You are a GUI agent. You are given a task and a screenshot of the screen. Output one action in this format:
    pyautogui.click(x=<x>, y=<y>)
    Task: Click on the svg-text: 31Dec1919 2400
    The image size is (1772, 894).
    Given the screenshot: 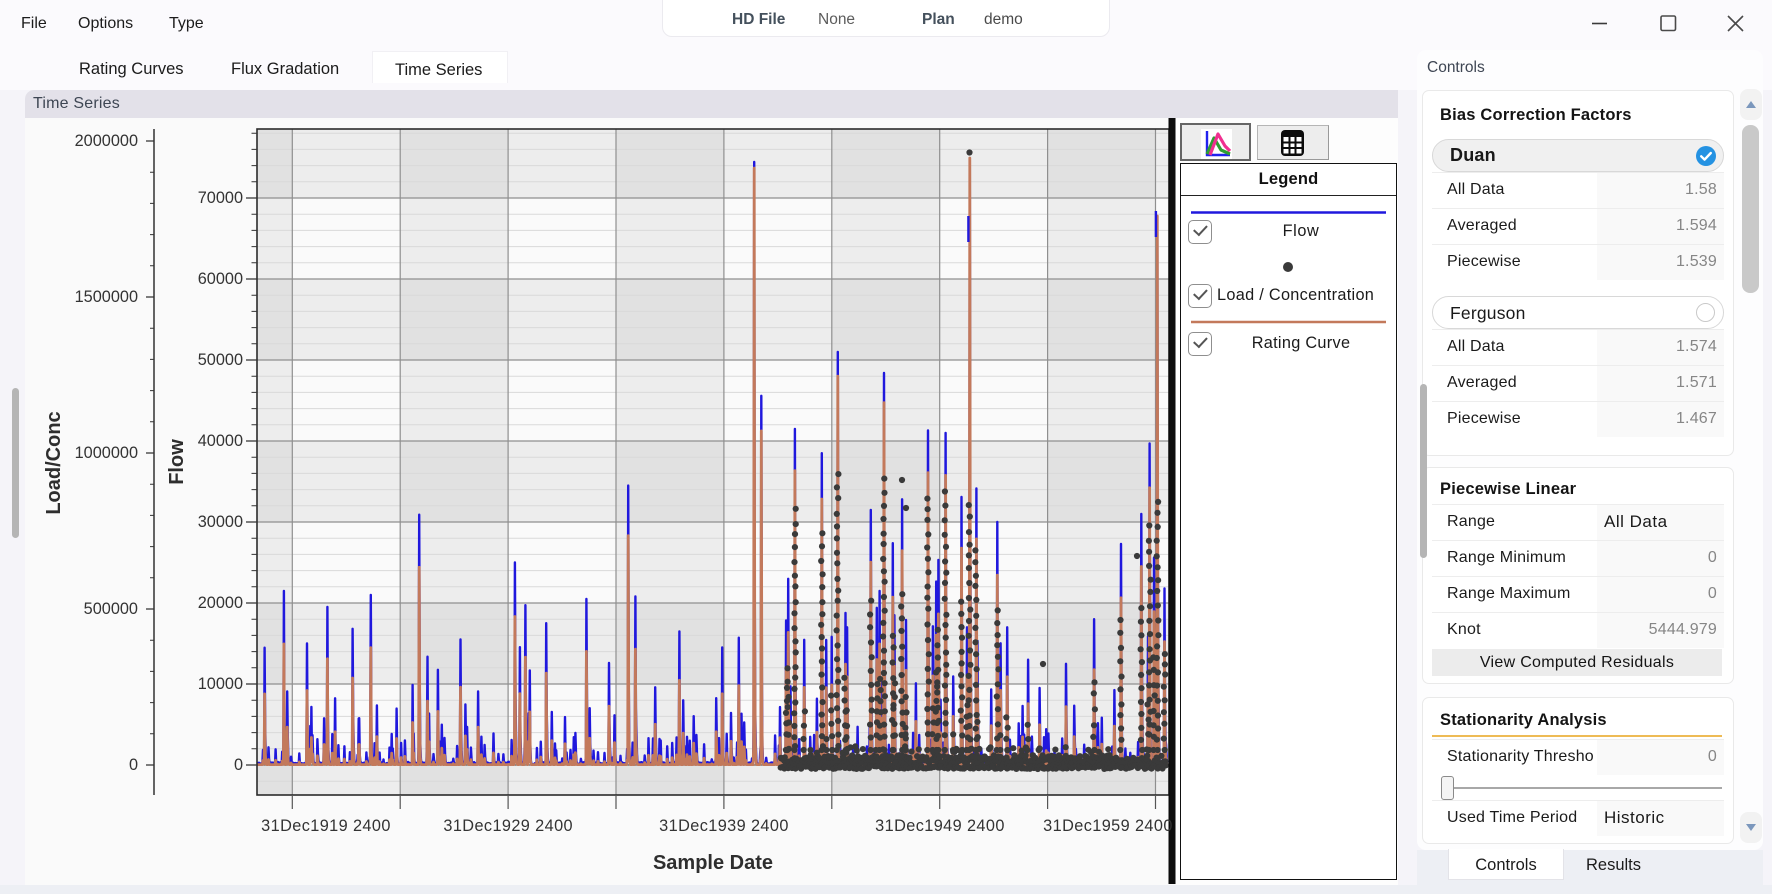 What is the action you would take?
    pyautogui.click(x=326, y=826)
    